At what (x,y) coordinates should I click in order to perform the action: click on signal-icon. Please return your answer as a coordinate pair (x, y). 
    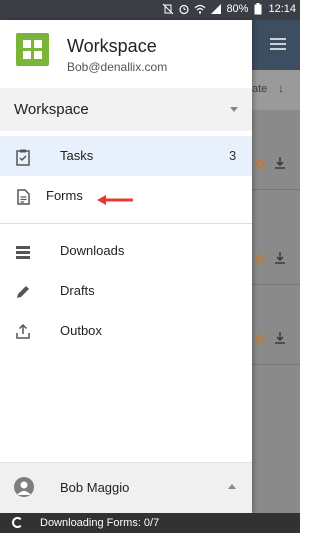
    Looking at the image, I should click on (216, 9).